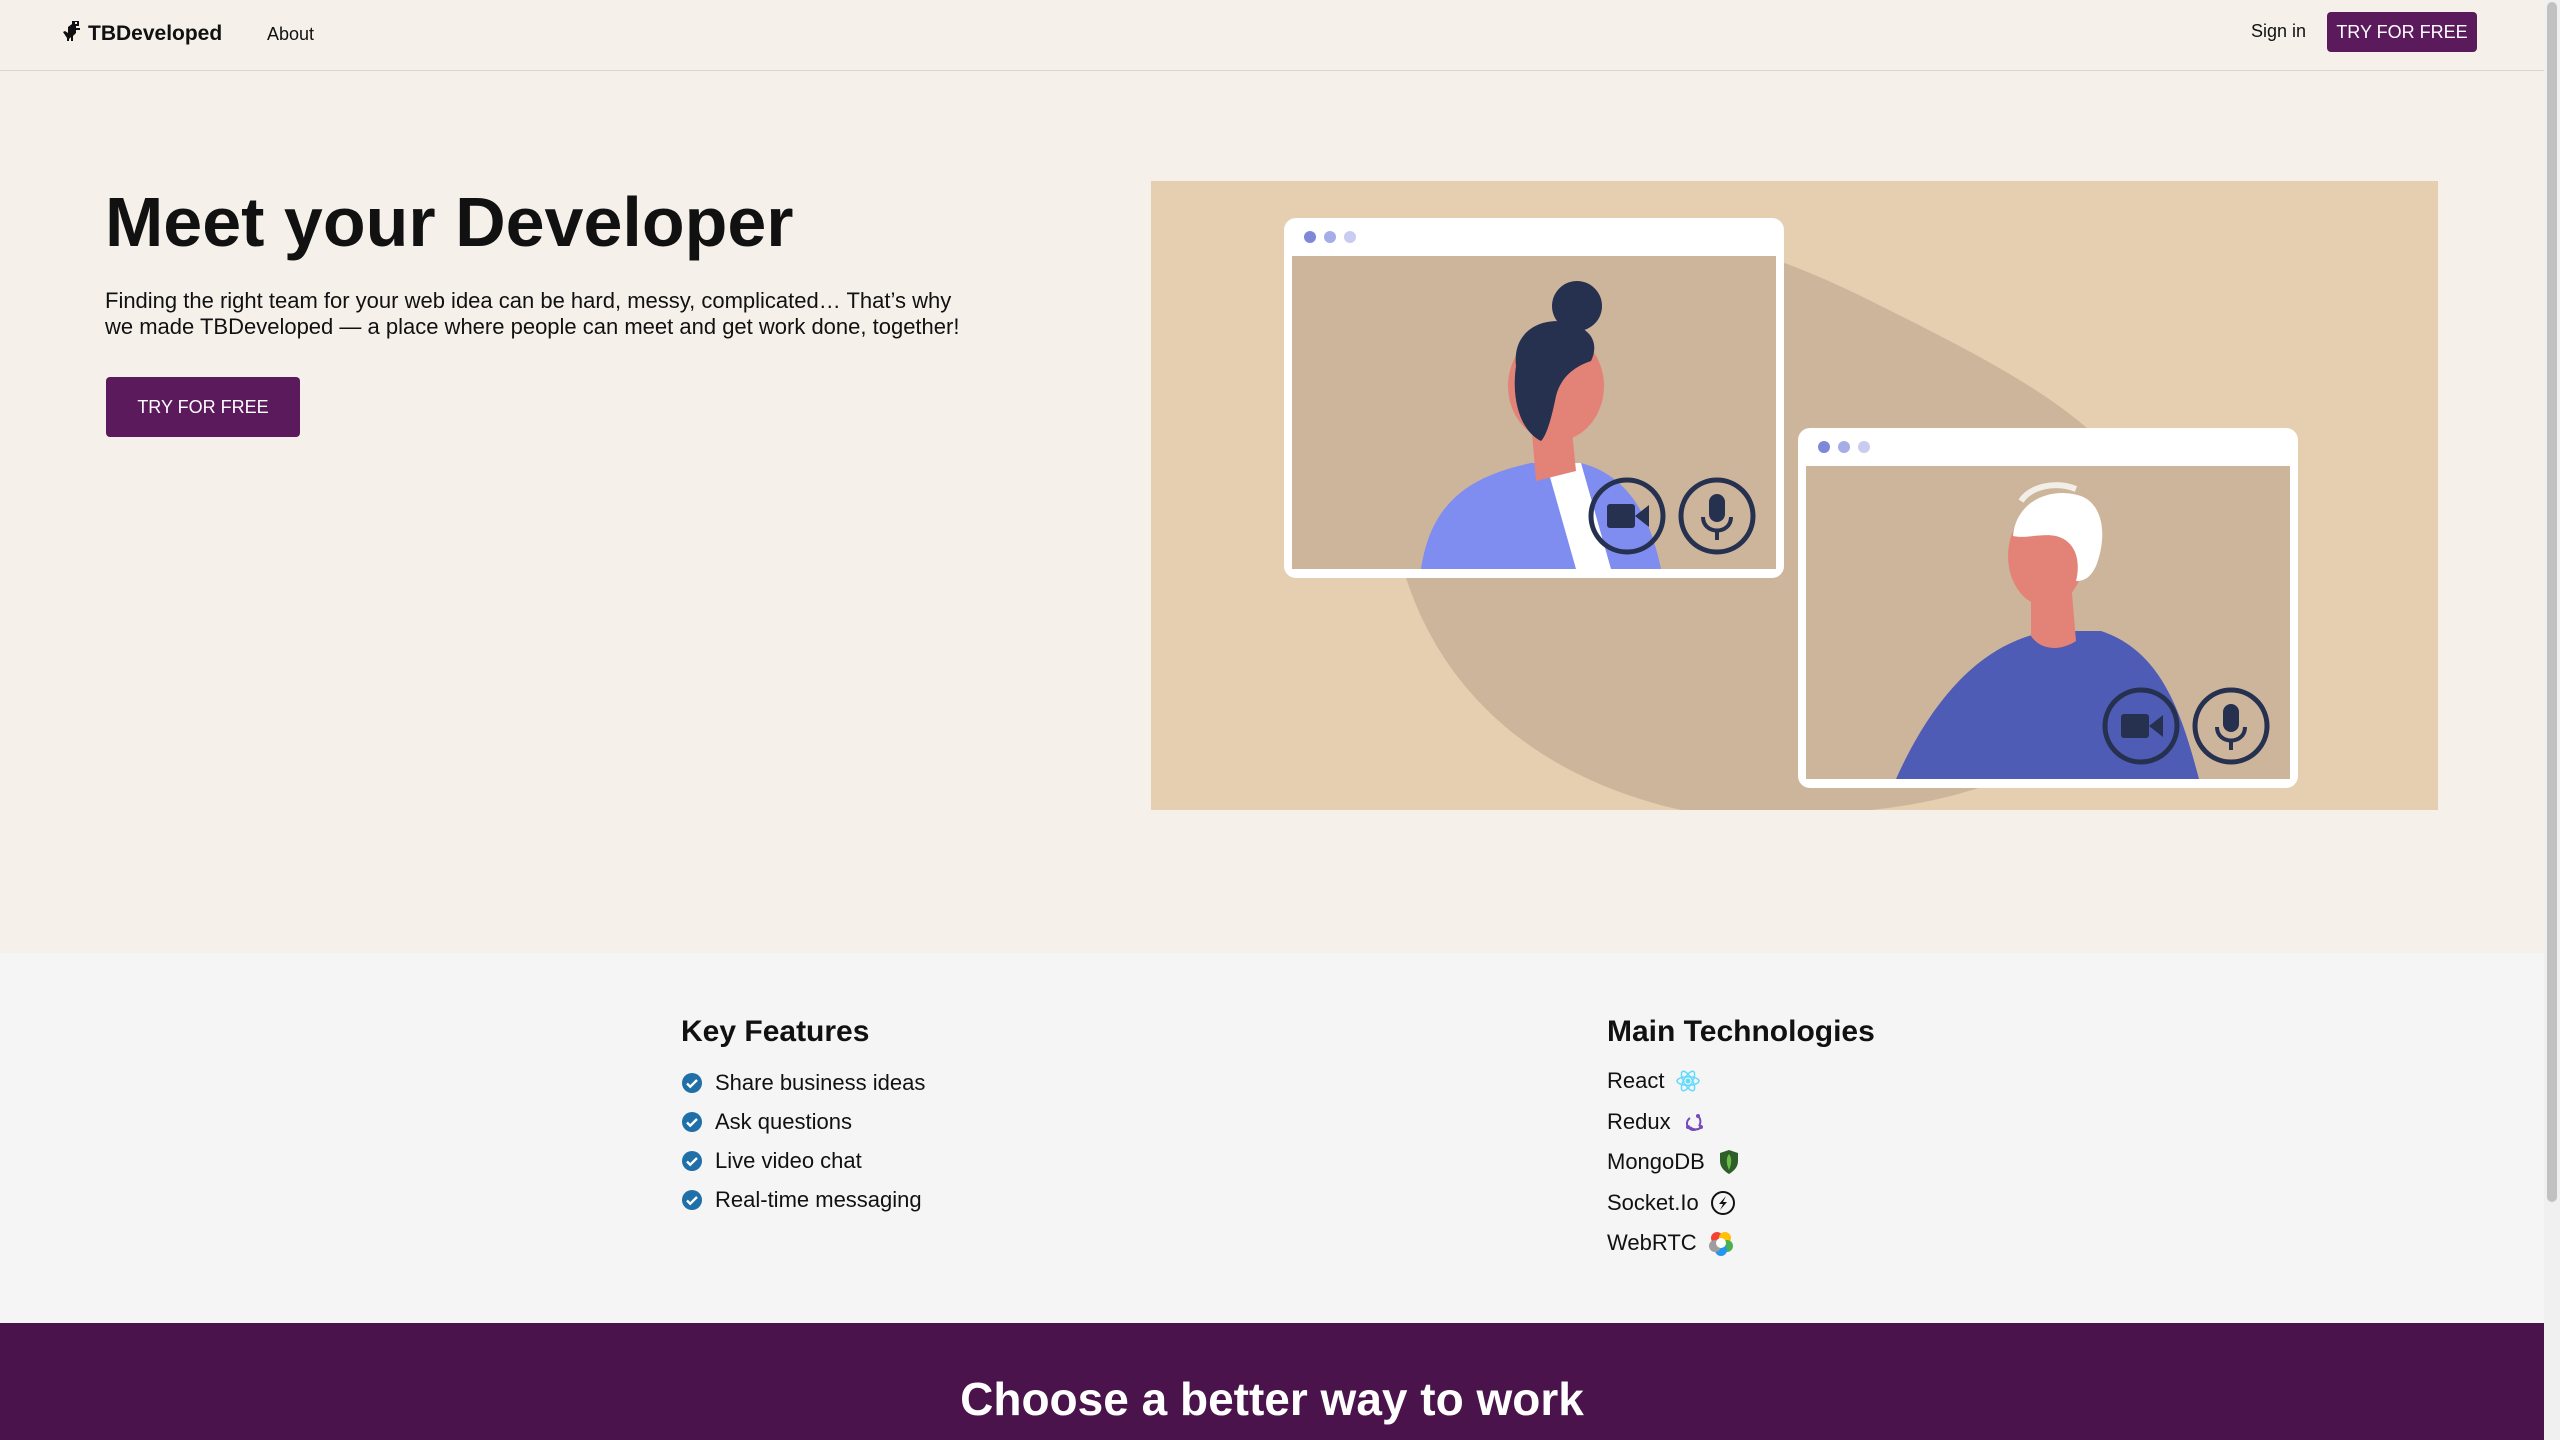 This screenshot has height=1440, width=2560. Describe the element at coordinates (1688, 1081) in the screenshot. I see `react-icon` at that location.